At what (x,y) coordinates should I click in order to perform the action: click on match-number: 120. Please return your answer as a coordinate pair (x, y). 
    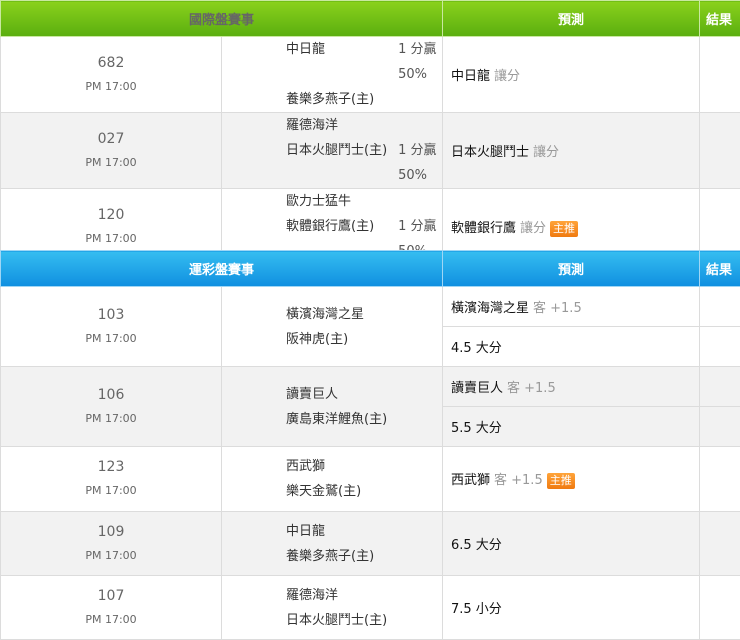
    Looking at the image, I should click on (111, 215).